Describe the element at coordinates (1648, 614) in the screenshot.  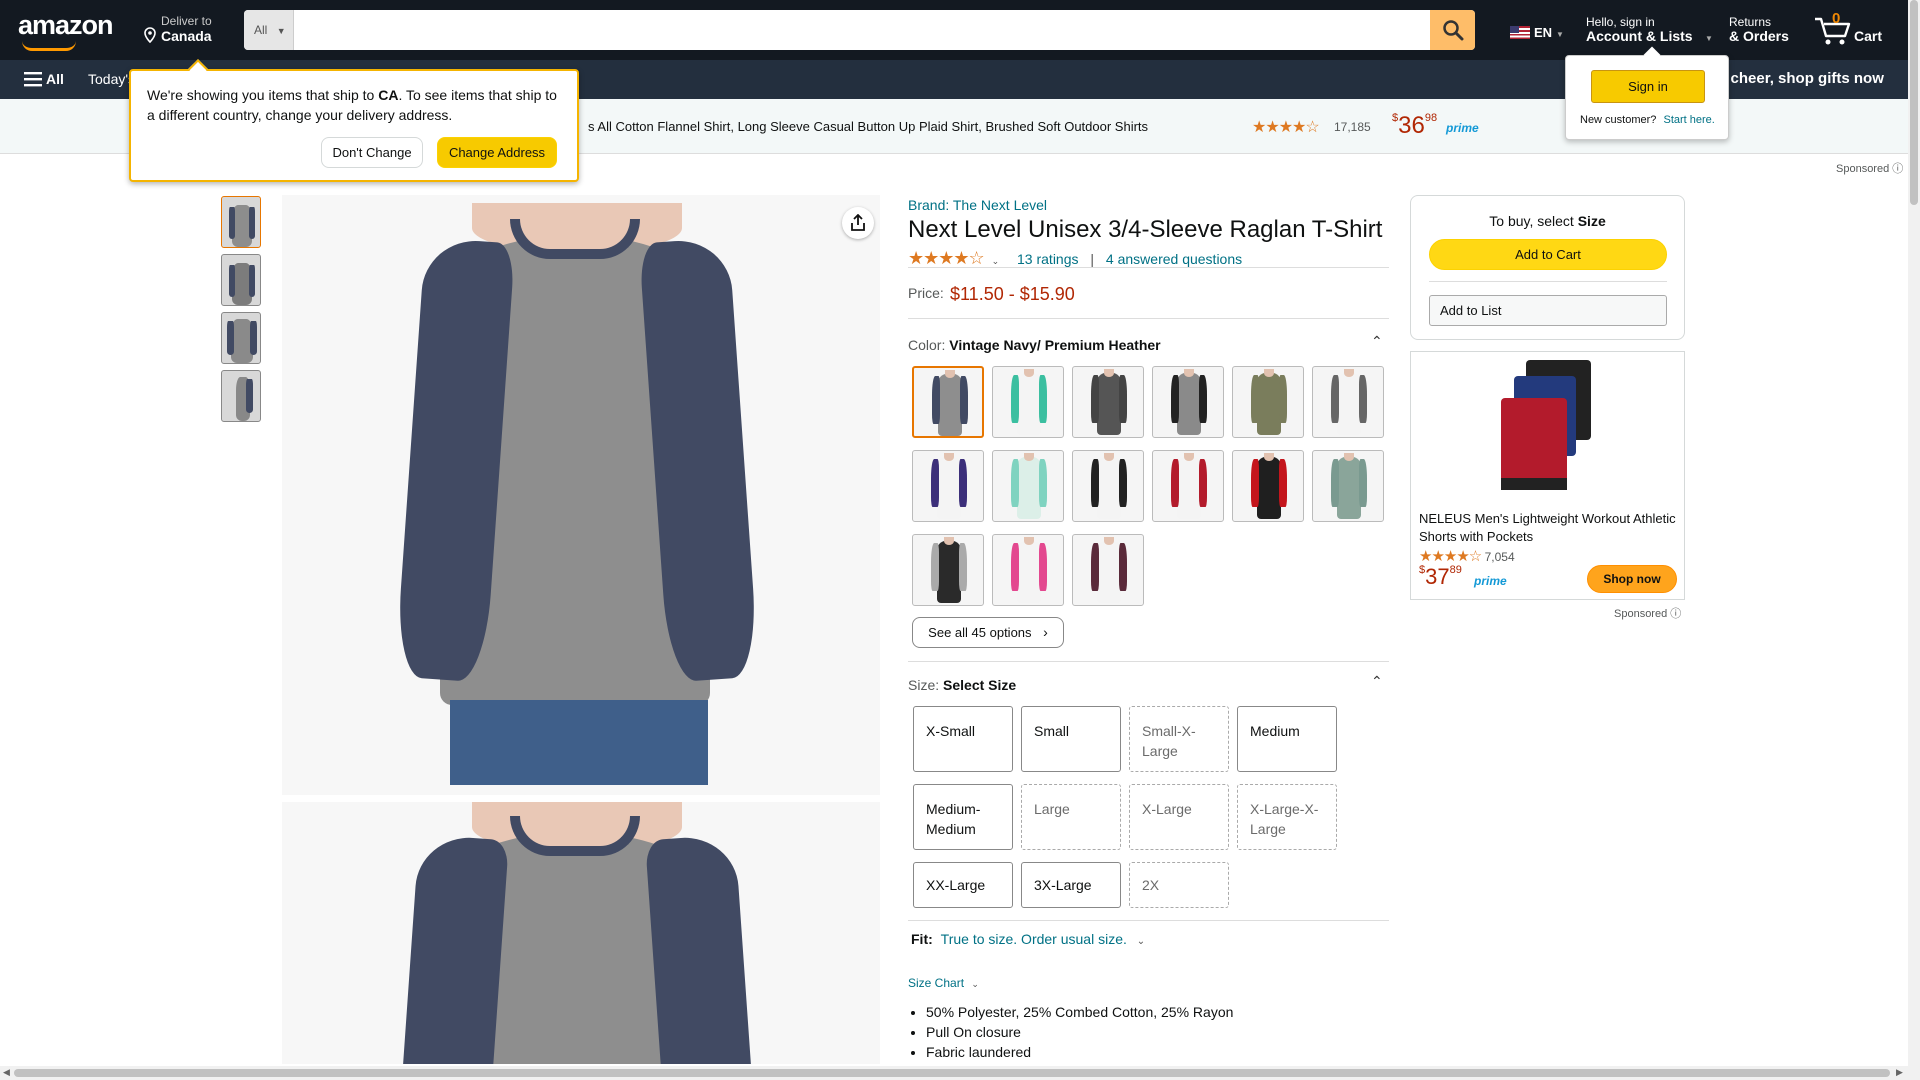
I see `side-ad-sponsored-label: Sponsored ⓘ` at that location.